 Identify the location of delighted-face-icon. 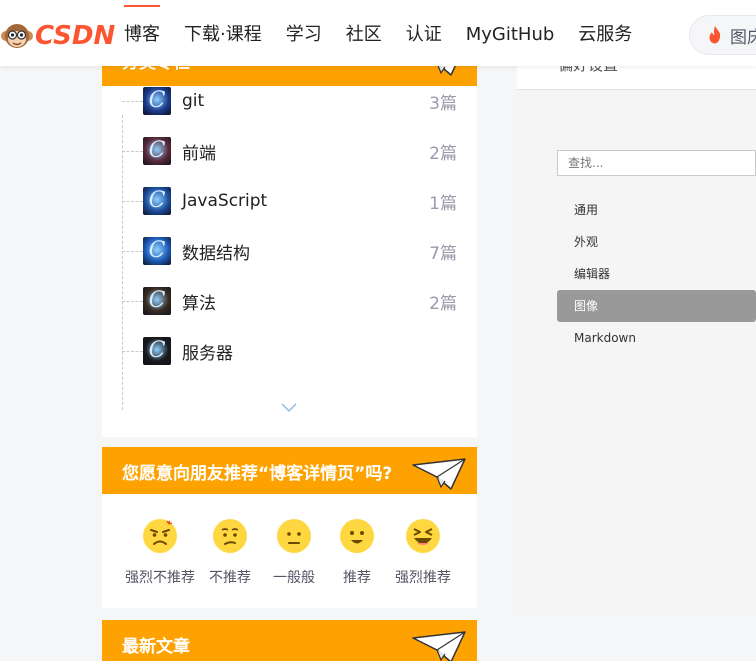
(423, 536).